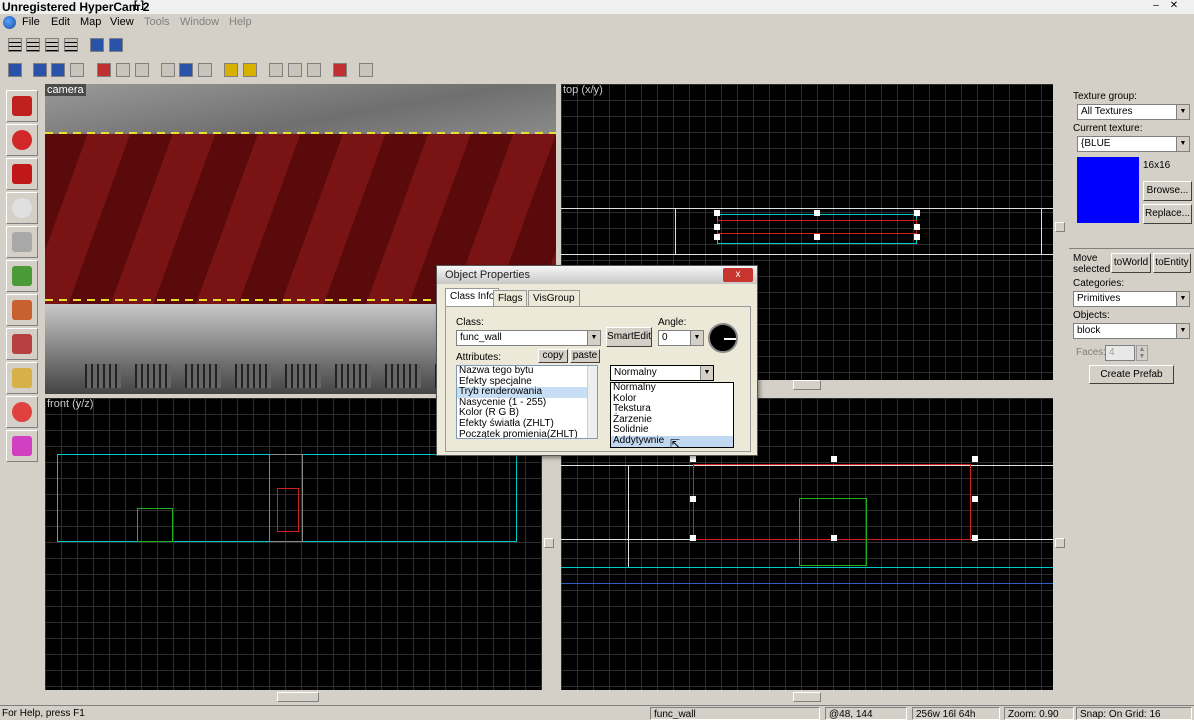 The height and width of the screenshot is (720, 1194). What do you see at coordinates (1172, 263) in the screenshot?
I see `to-entity-button: toEntity` at bounding box center [1172, 263].